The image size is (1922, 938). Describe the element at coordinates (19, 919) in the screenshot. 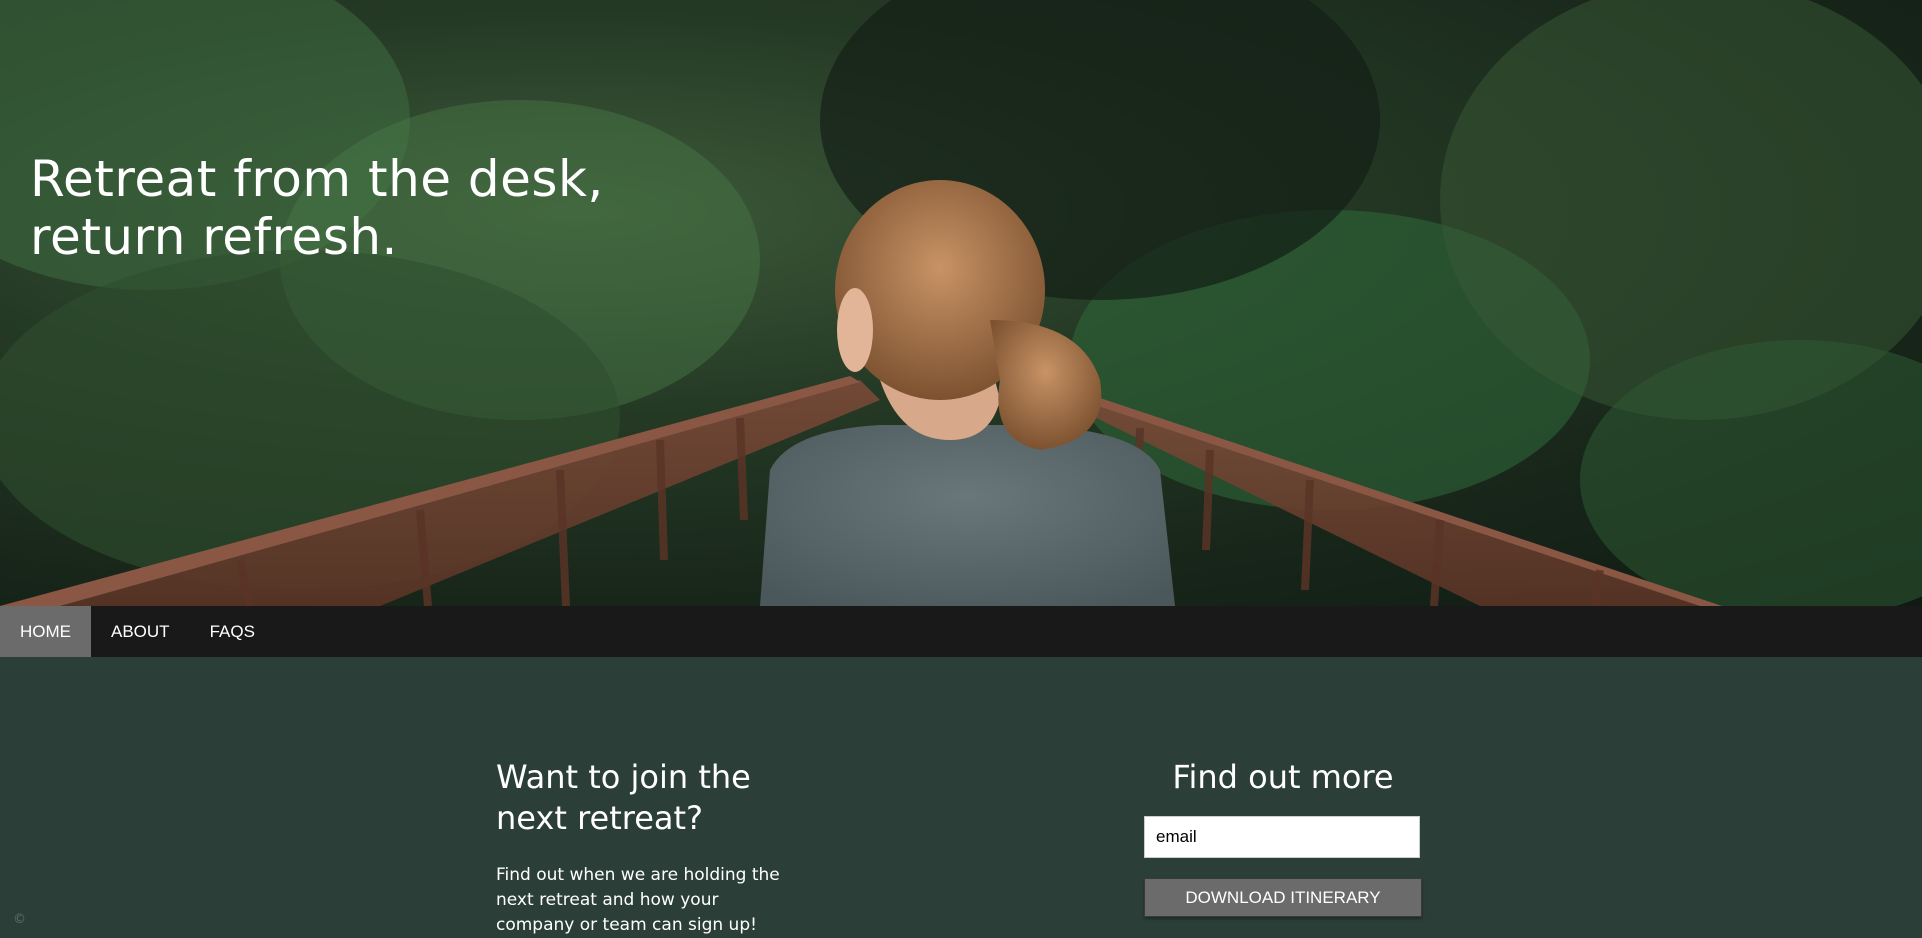

I see `copyright-icon: ©` at that location.